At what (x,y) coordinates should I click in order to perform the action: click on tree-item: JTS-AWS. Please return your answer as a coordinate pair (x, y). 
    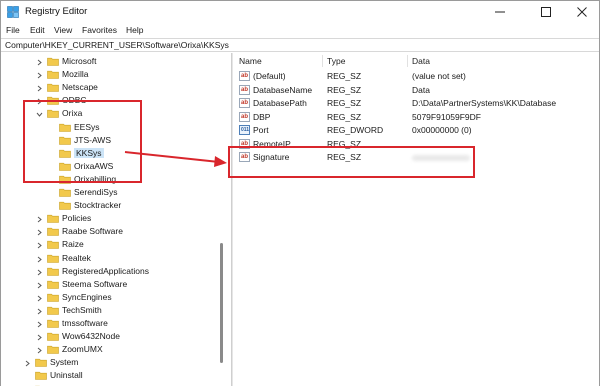
    Looking at the image, I should click on (111, 140).